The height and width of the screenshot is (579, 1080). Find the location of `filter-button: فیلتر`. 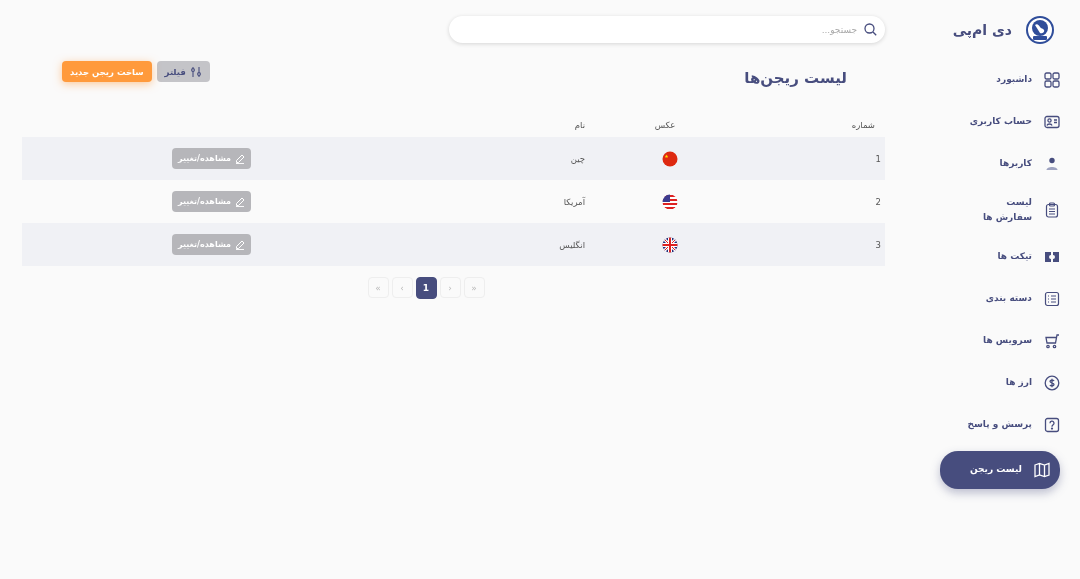

filter-button: فیلتر is located at coordinates (183, 71).